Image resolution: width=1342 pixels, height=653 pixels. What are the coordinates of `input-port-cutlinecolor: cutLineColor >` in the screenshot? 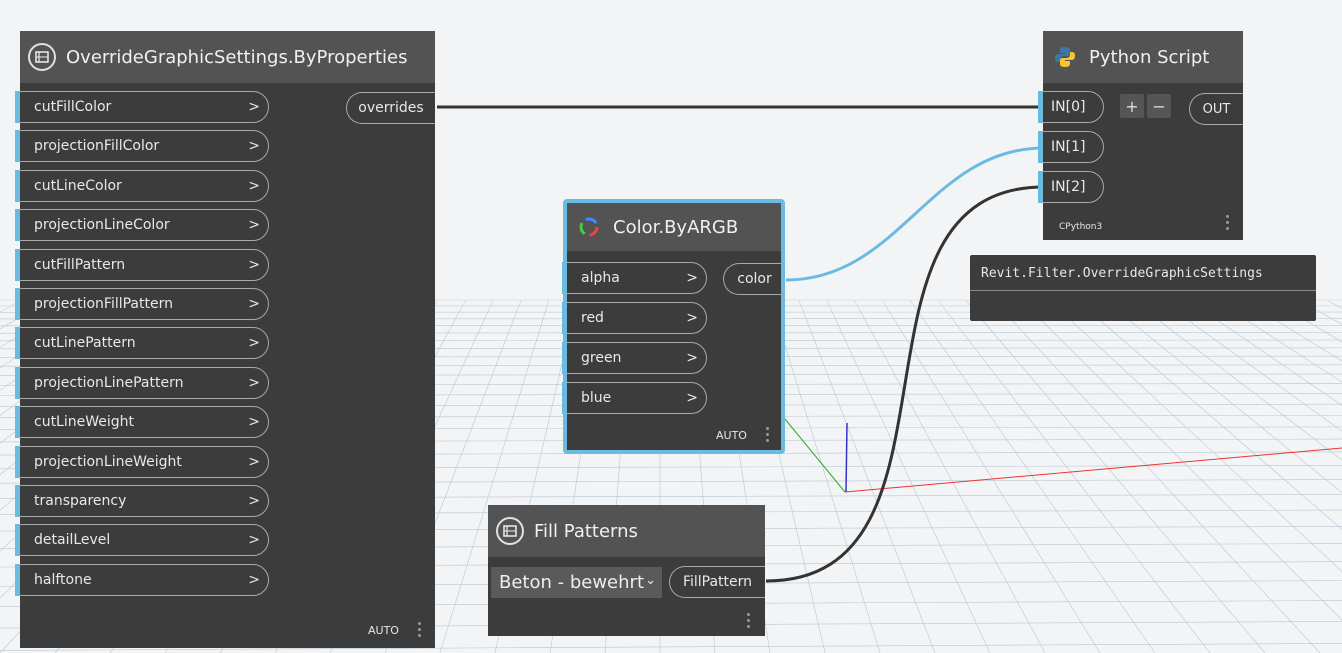 It's located at (142, 185).